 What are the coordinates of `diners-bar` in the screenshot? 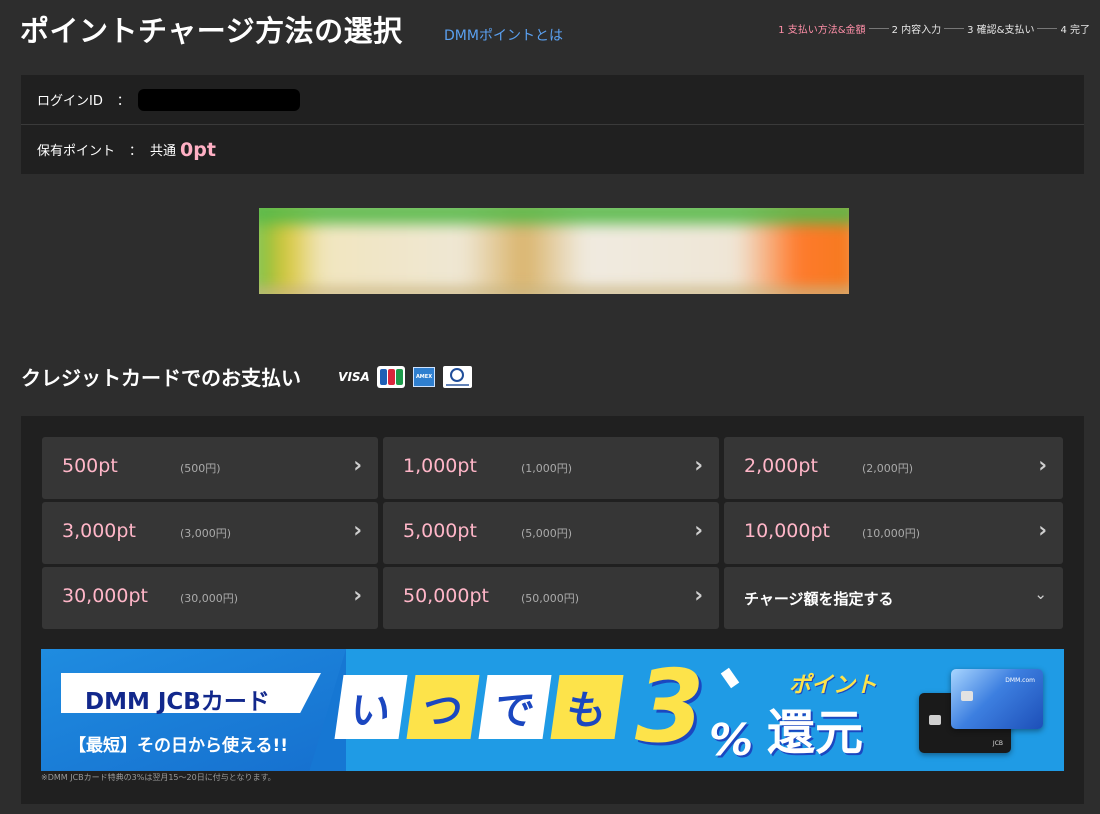 It's located at (457, 385).